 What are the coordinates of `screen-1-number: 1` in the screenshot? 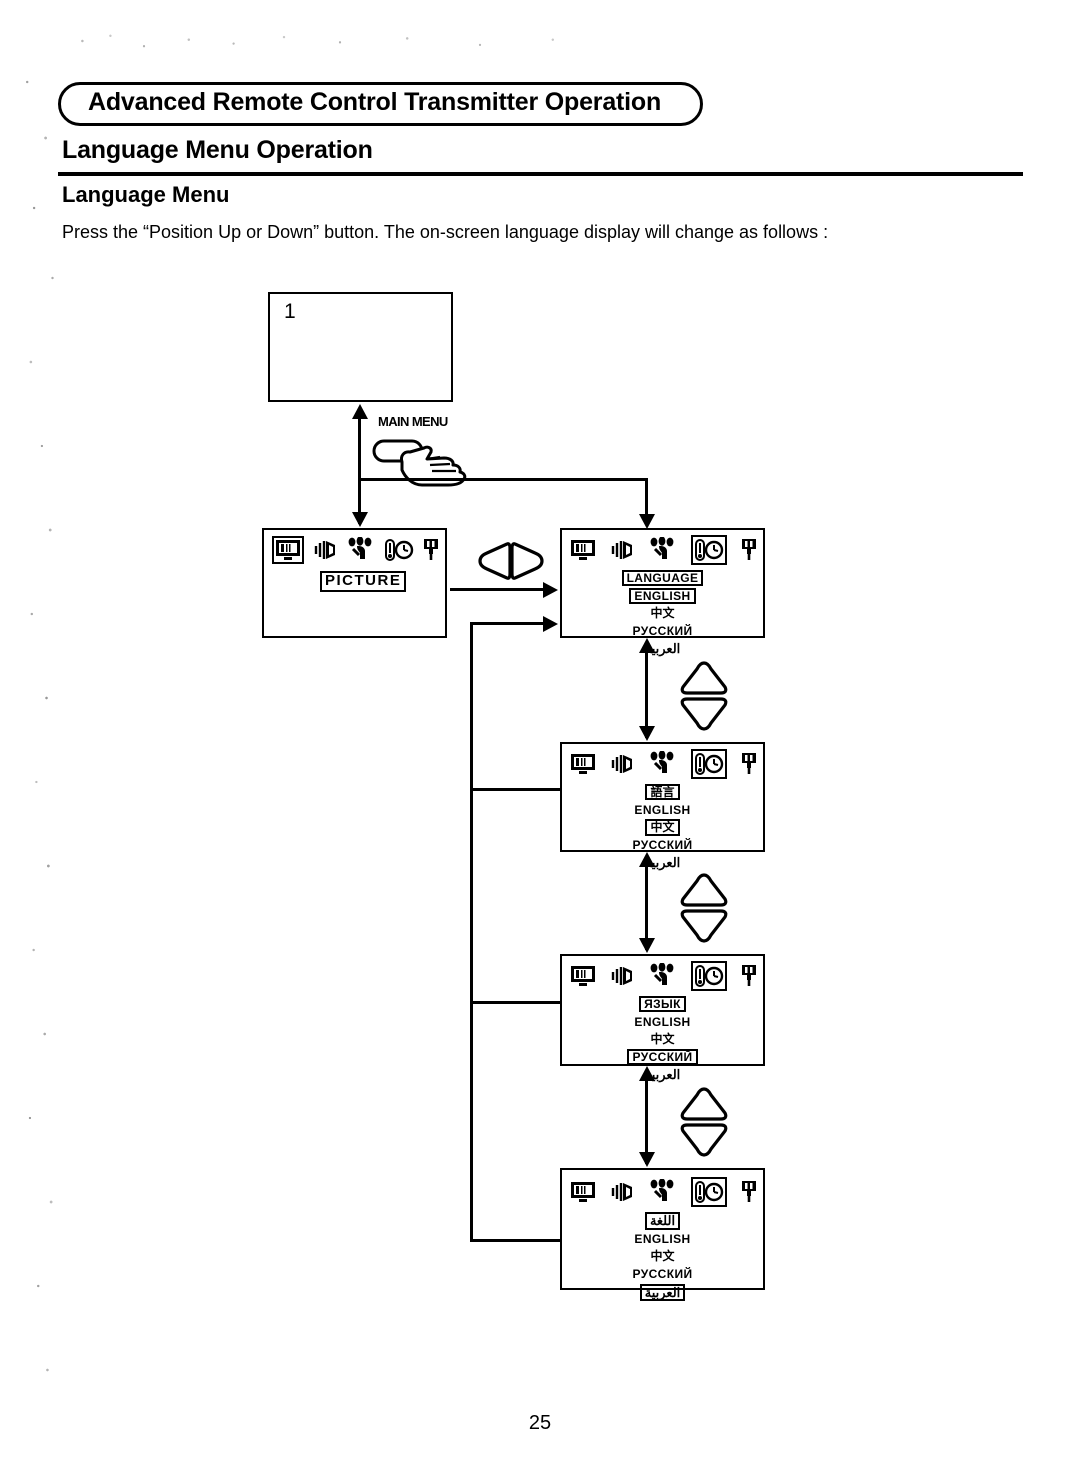 It's located at (290, 311).